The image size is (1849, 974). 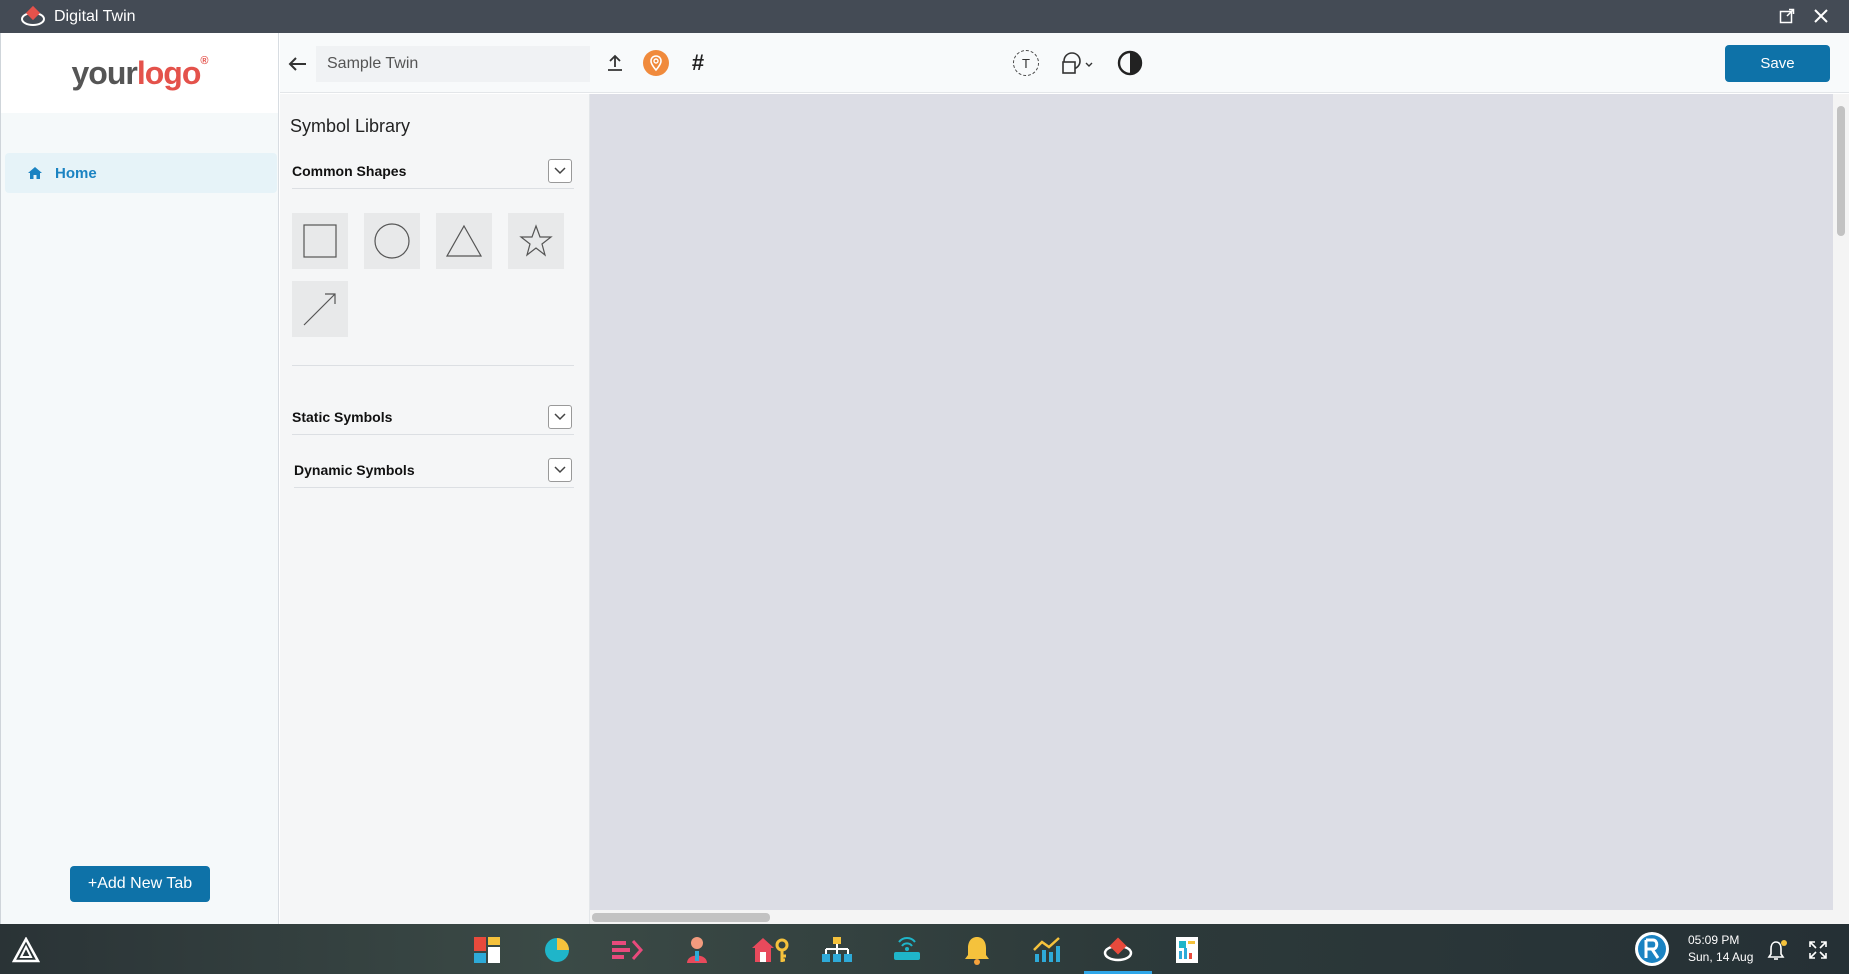 I want to click on symbol-library-title: Symbol Library, so click(x=350, y=126).